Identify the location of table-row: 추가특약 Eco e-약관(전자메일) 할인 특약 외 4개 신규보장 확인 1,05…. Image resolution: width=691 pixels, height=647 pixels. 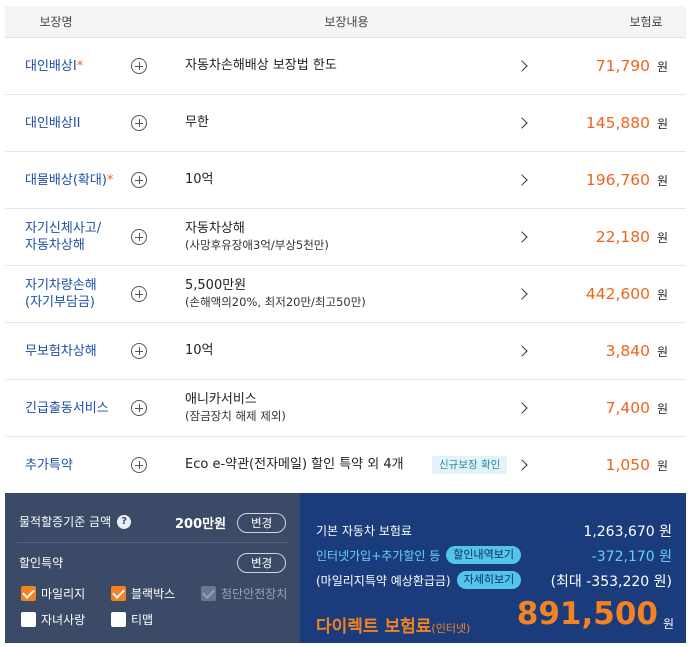
(345, 465).